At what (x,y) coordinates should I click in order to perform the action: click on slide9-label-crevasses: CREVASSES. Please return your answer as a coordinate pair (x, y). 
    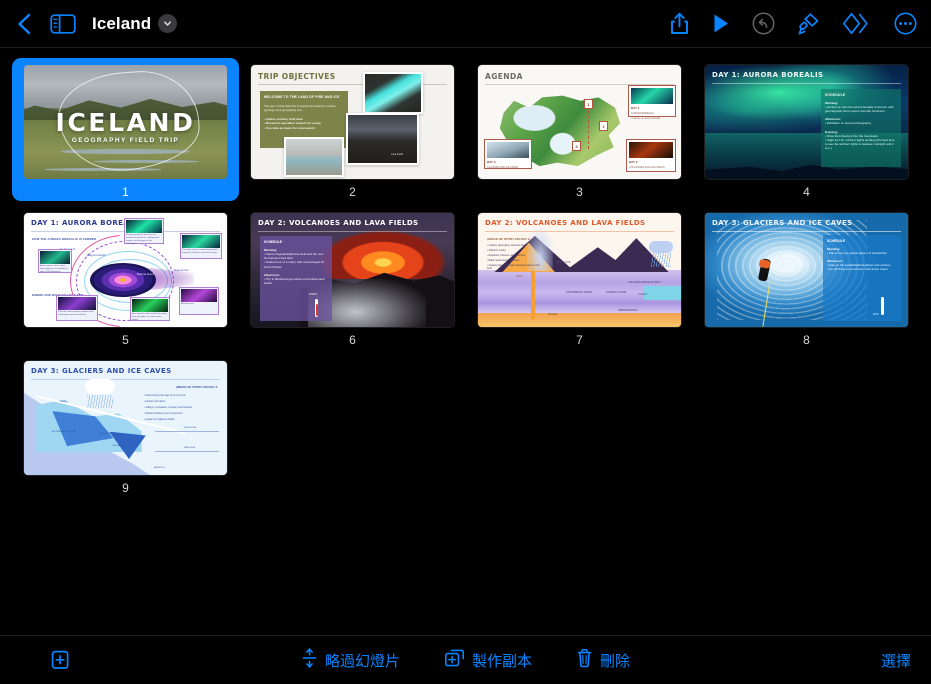
    Looking at the image, I should click on (119, 446).